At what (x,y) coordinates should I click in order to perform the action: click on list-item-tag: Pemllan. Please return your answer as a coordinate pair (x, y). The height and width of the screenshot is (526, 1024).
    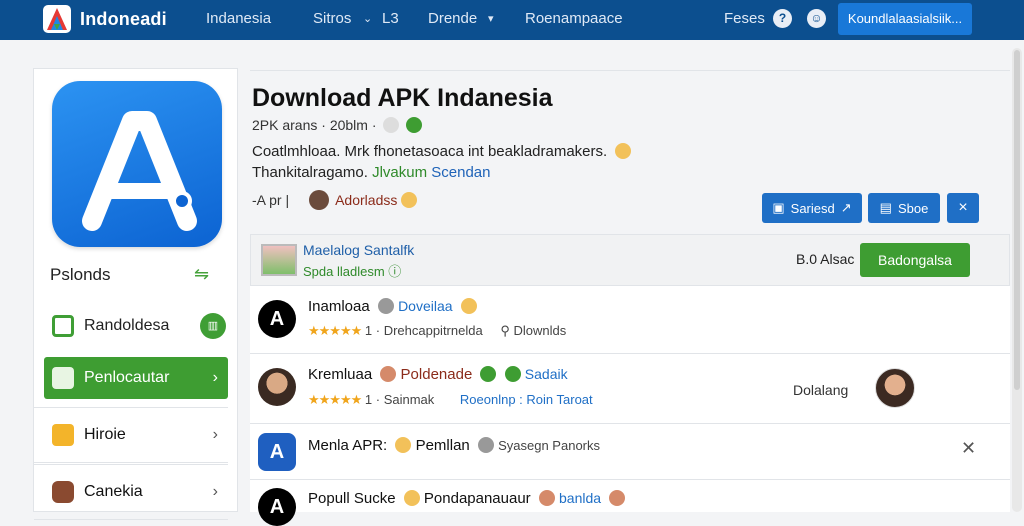
    Looking at the image, I should click on (442, 445).